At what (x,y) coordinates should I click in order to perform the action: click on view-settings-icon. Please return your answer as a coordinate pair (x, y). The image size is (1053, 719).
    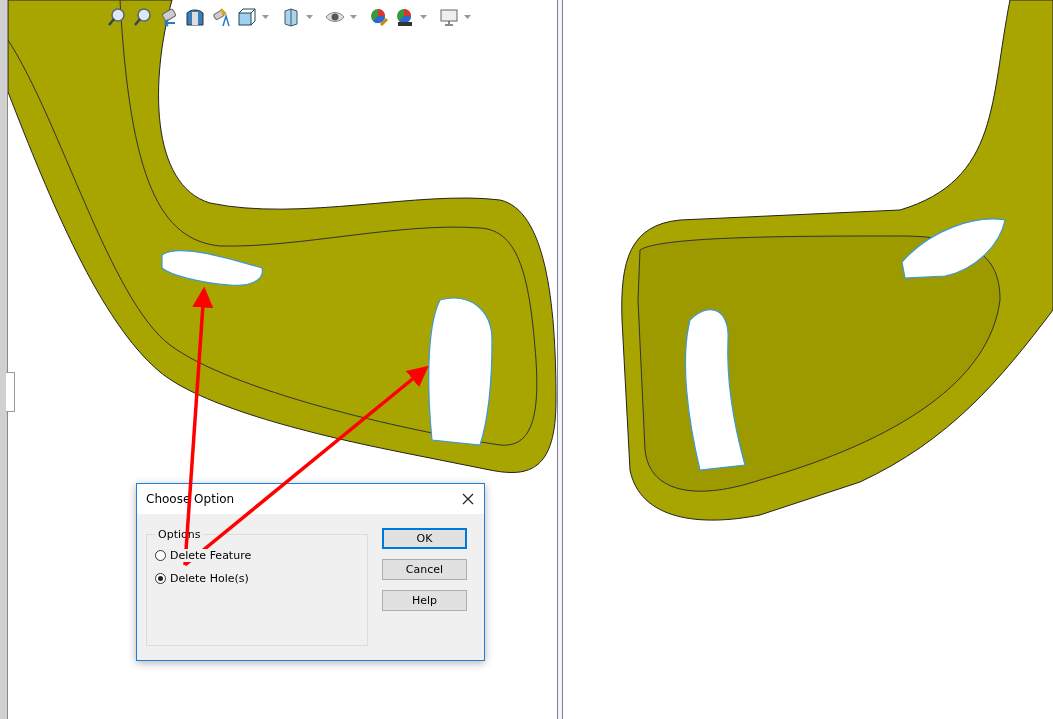
    Looking at the image, I should click on (449, 17).